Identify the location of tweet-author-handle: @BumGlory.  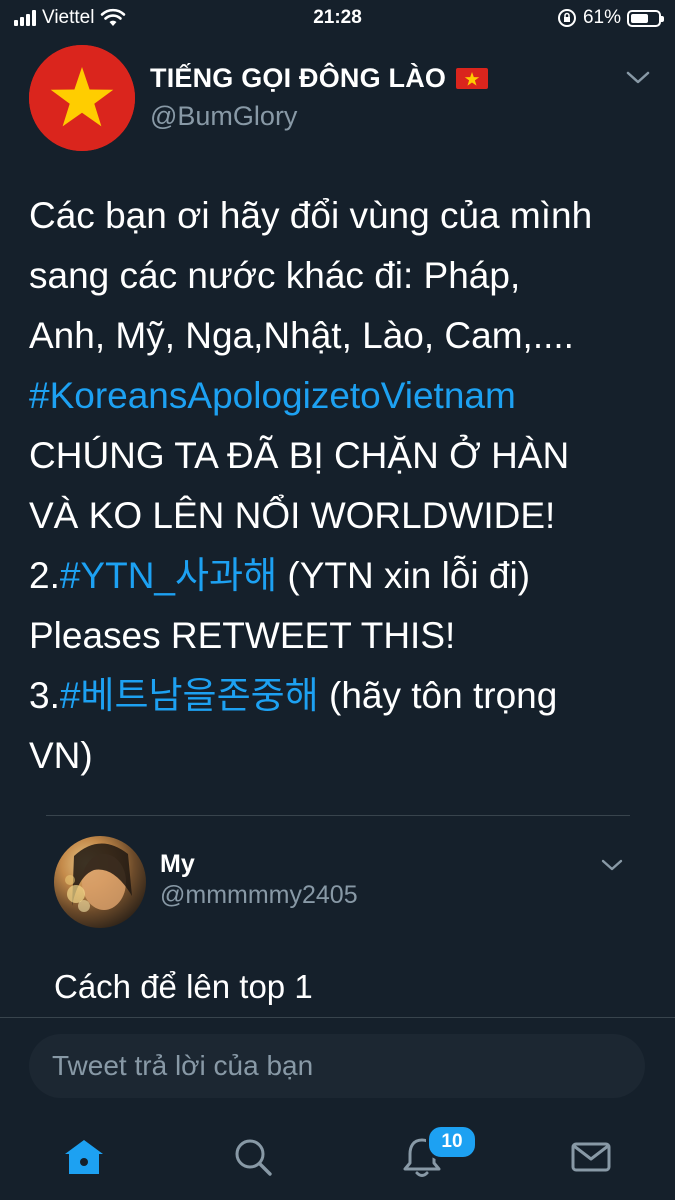
(223, 116).